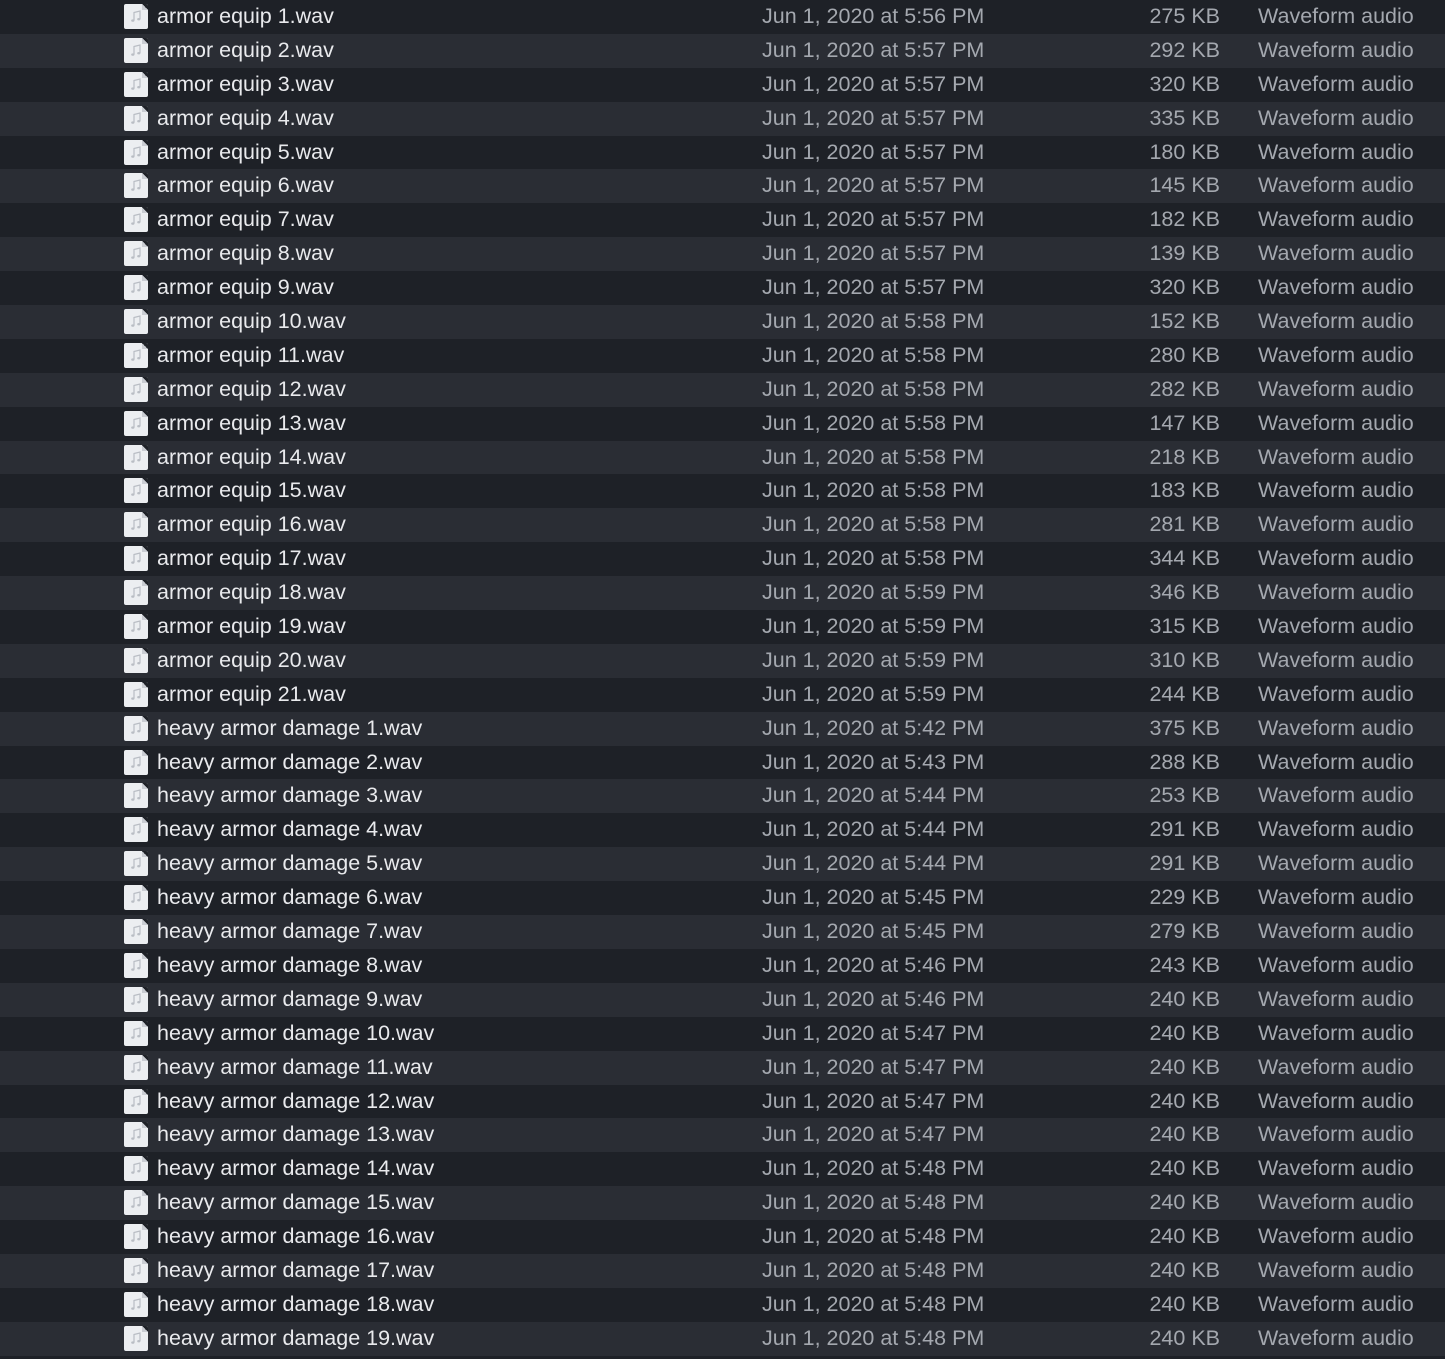 The image size is (1445, 1359). What do you see at coordinates (290, 863) in the screenshot?
I see `file-name: heavy armor damage 5.wav` at bounding box center [290, 863].